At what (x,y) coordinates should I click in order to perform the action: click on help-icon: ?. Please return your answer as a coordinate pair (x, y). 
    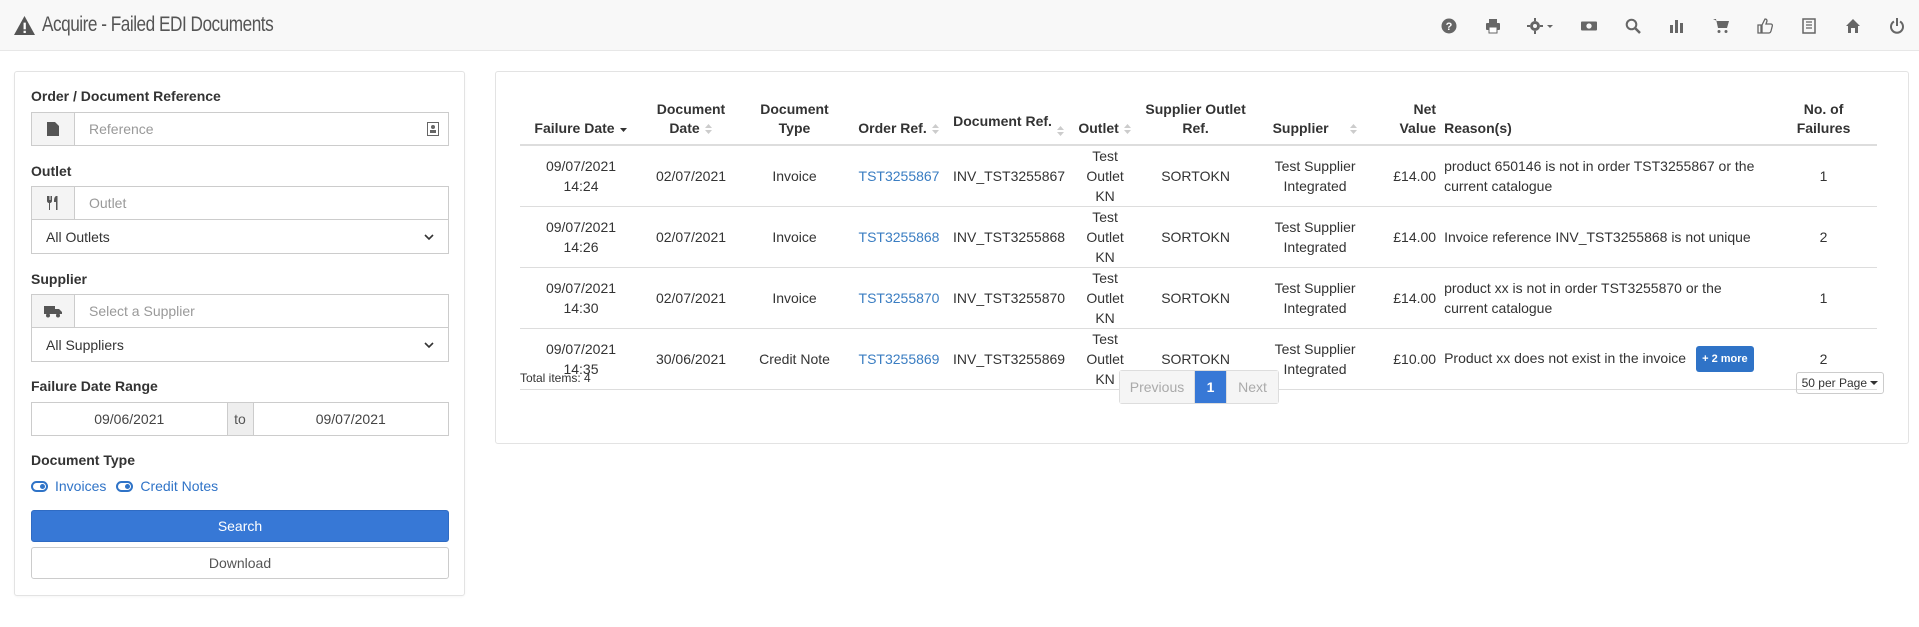
    Looking at the image, I should click on (1449, 25).